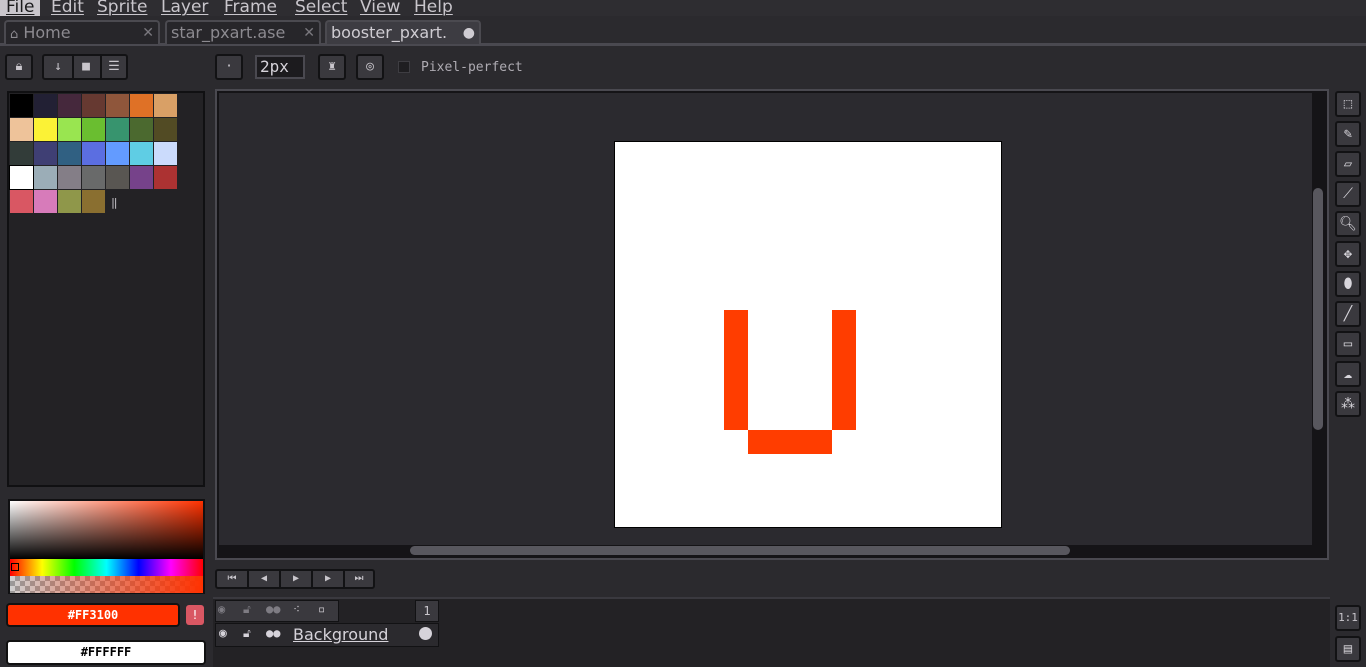 The height and width of the screenshot is (667, 1366). Describe the element at coordinates (1348, 194) in the screenshot. I see `eyedropper-tool-icon: ⟋` at that location.